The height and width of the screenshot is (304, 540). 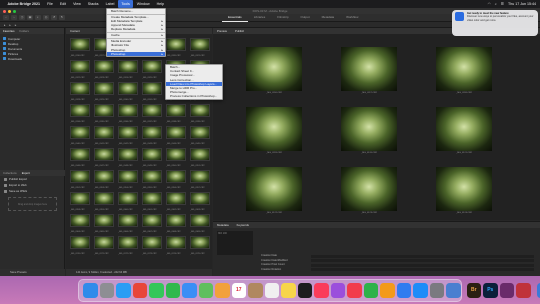 I want to click on recent-icon: ◷, so click(x=22, y=17).